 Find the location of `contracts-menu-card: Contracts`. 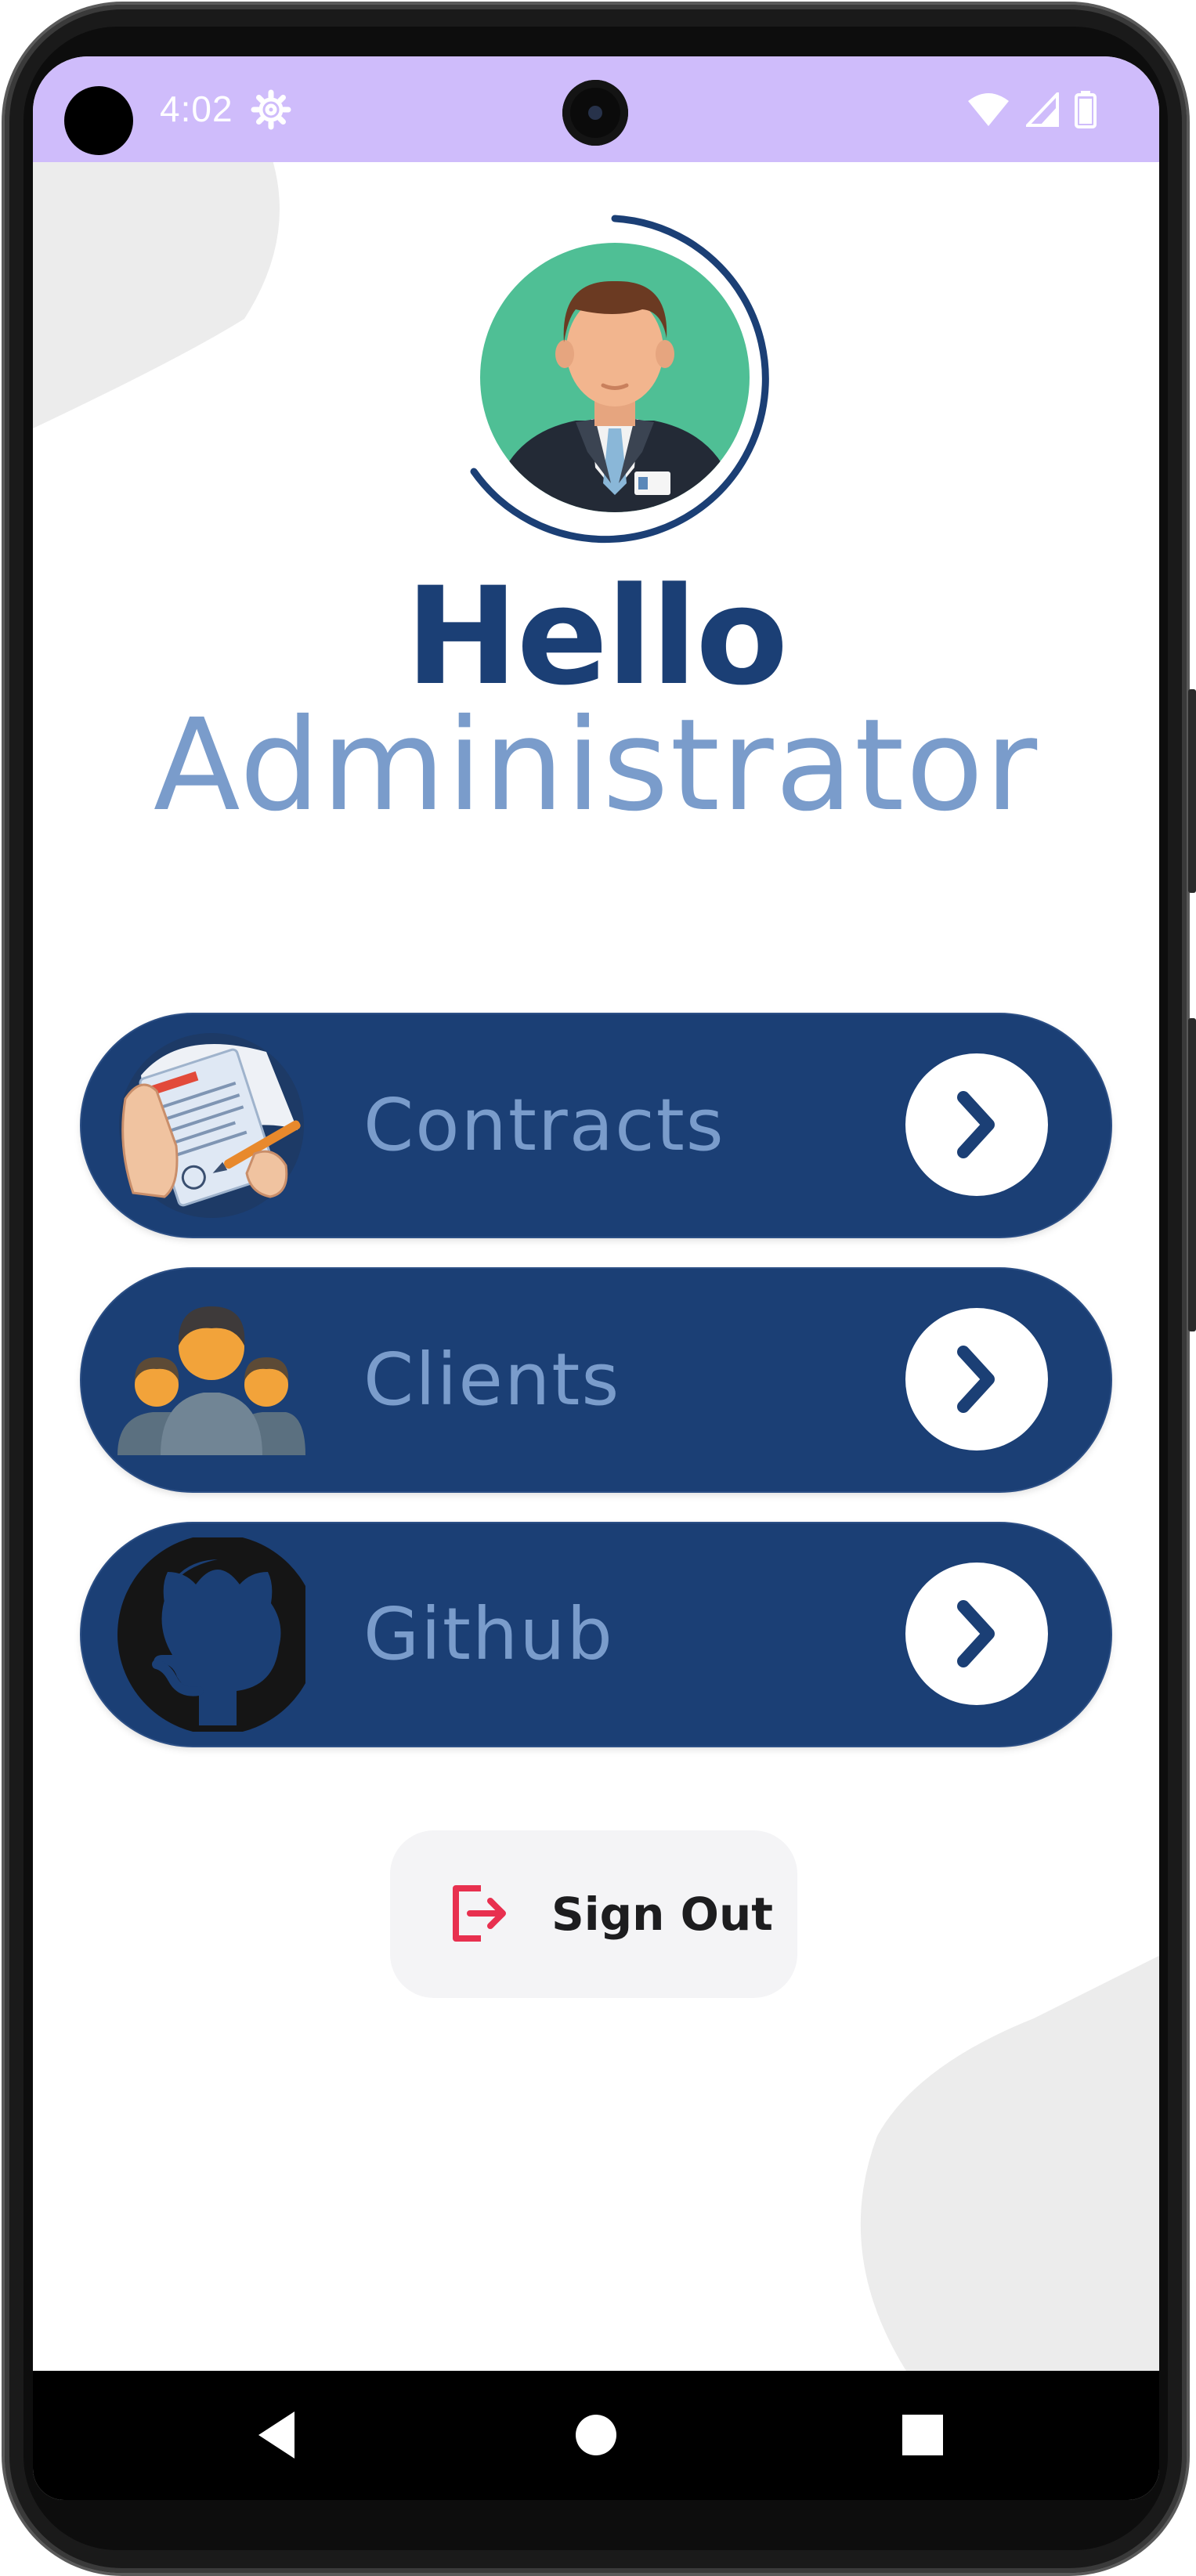

contracts-menu-card: Contracts is located at coordinates (596, 1125).